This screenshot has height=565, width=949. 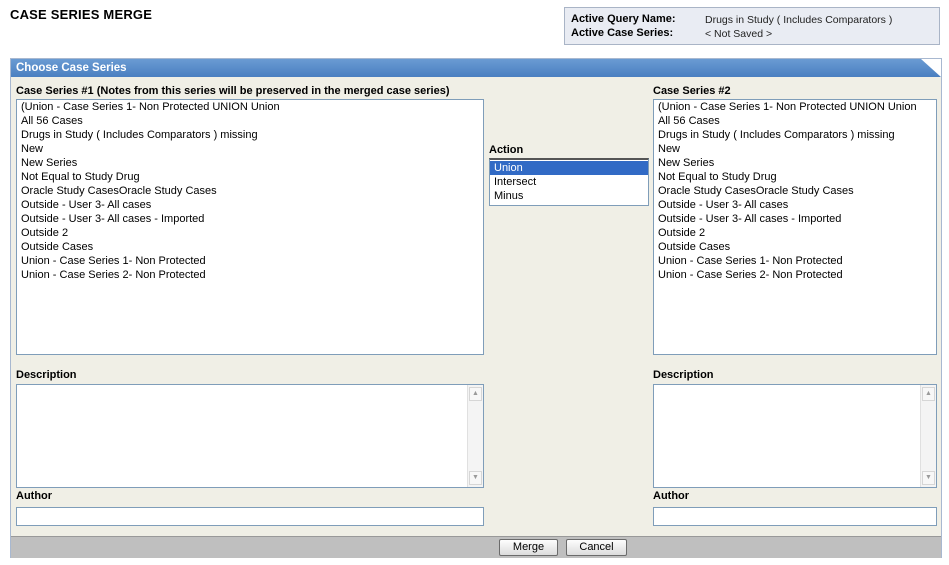 I want to click on author-2-input, so click(x=795, y=516).